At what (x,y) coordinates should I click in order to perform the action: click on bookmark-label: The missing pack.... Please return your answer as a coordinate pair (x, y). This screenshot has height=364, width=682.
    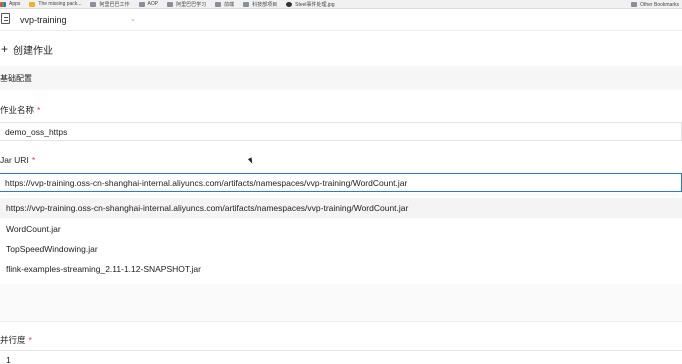
    Looking at the image, I should click on (60, 4).